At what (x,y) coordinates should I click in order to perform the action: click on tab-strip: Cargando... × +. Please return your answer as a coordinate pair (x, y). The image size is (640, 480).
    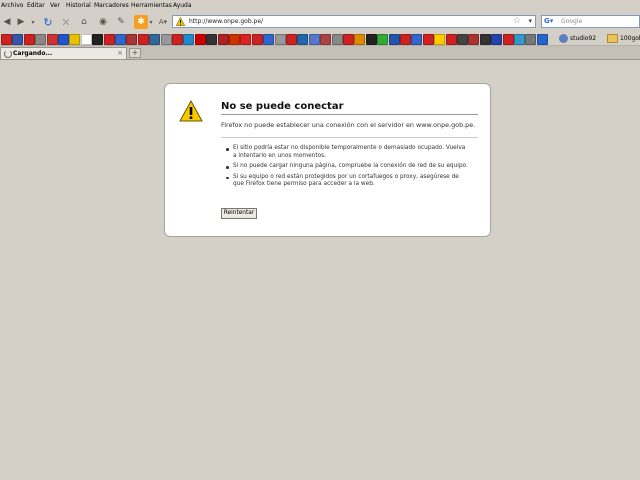
    Looking at the image, I should click on (320, 53).